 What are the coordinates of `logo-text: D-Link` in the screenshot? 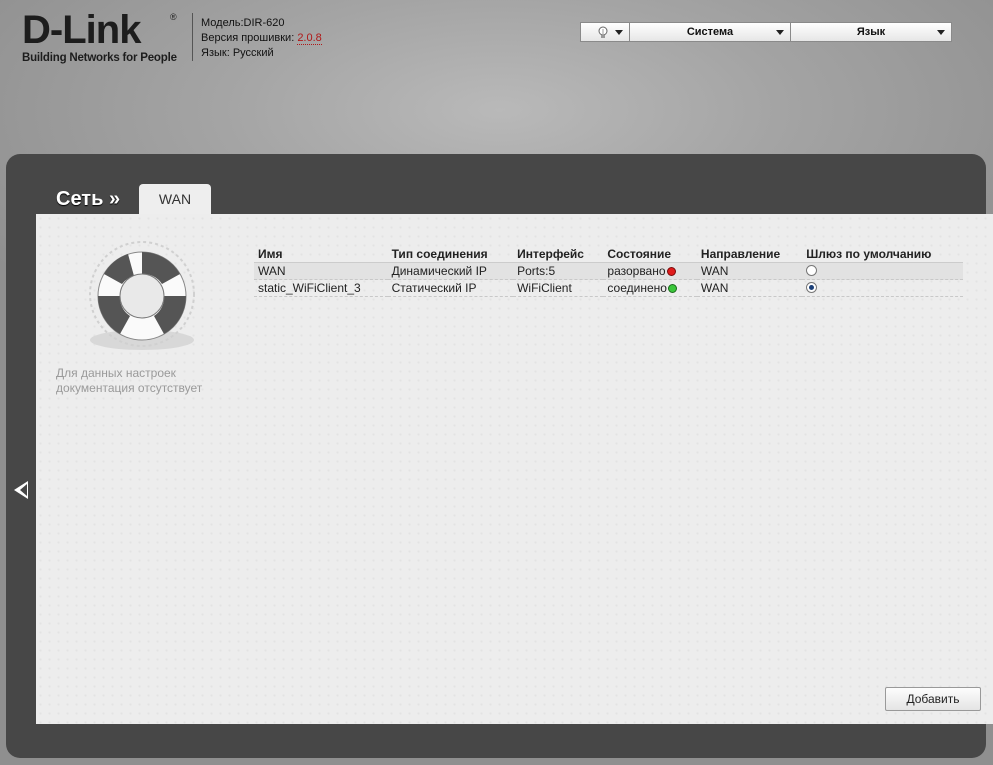 It's located at (81, 30).